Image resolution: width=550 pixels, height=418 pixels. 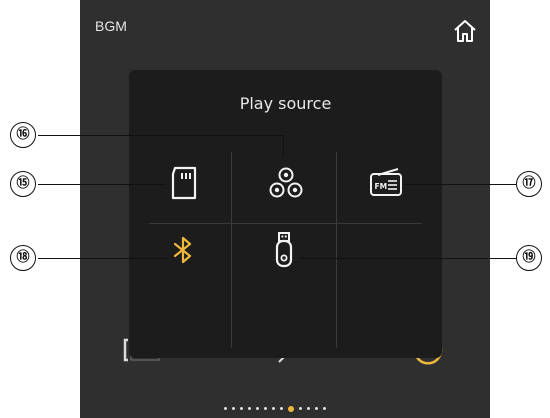 I want to click on callout-18: ⑱, so click(x=23, y=258).